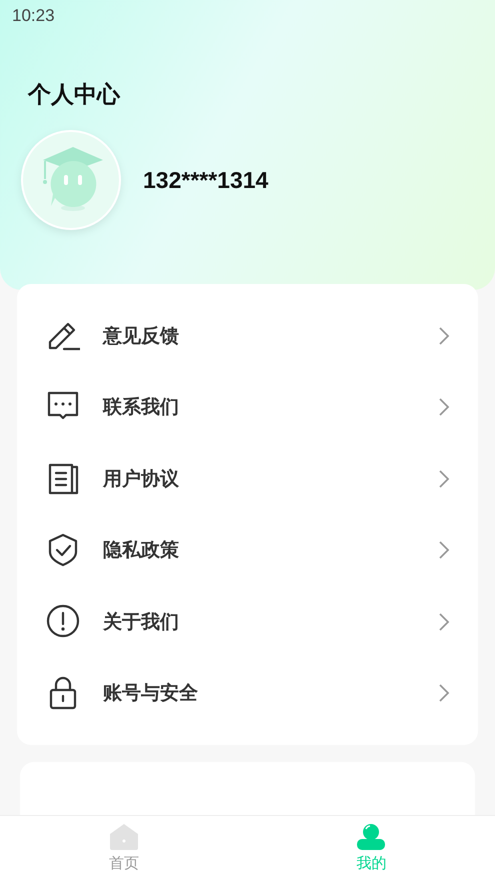  What do you see at coordinates (371, 837) in the screenshot?
I see `person-icon` at bounding box center [371, 837].